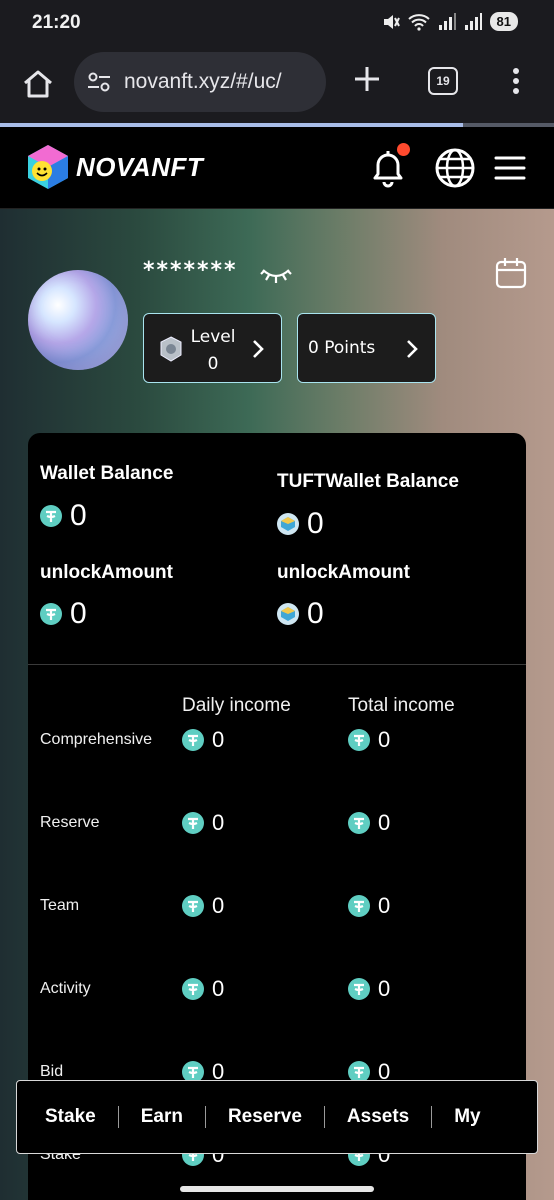 The image size is (554, 1200). I want to click on income-row-label: Comprehensive, so click(96, 739).